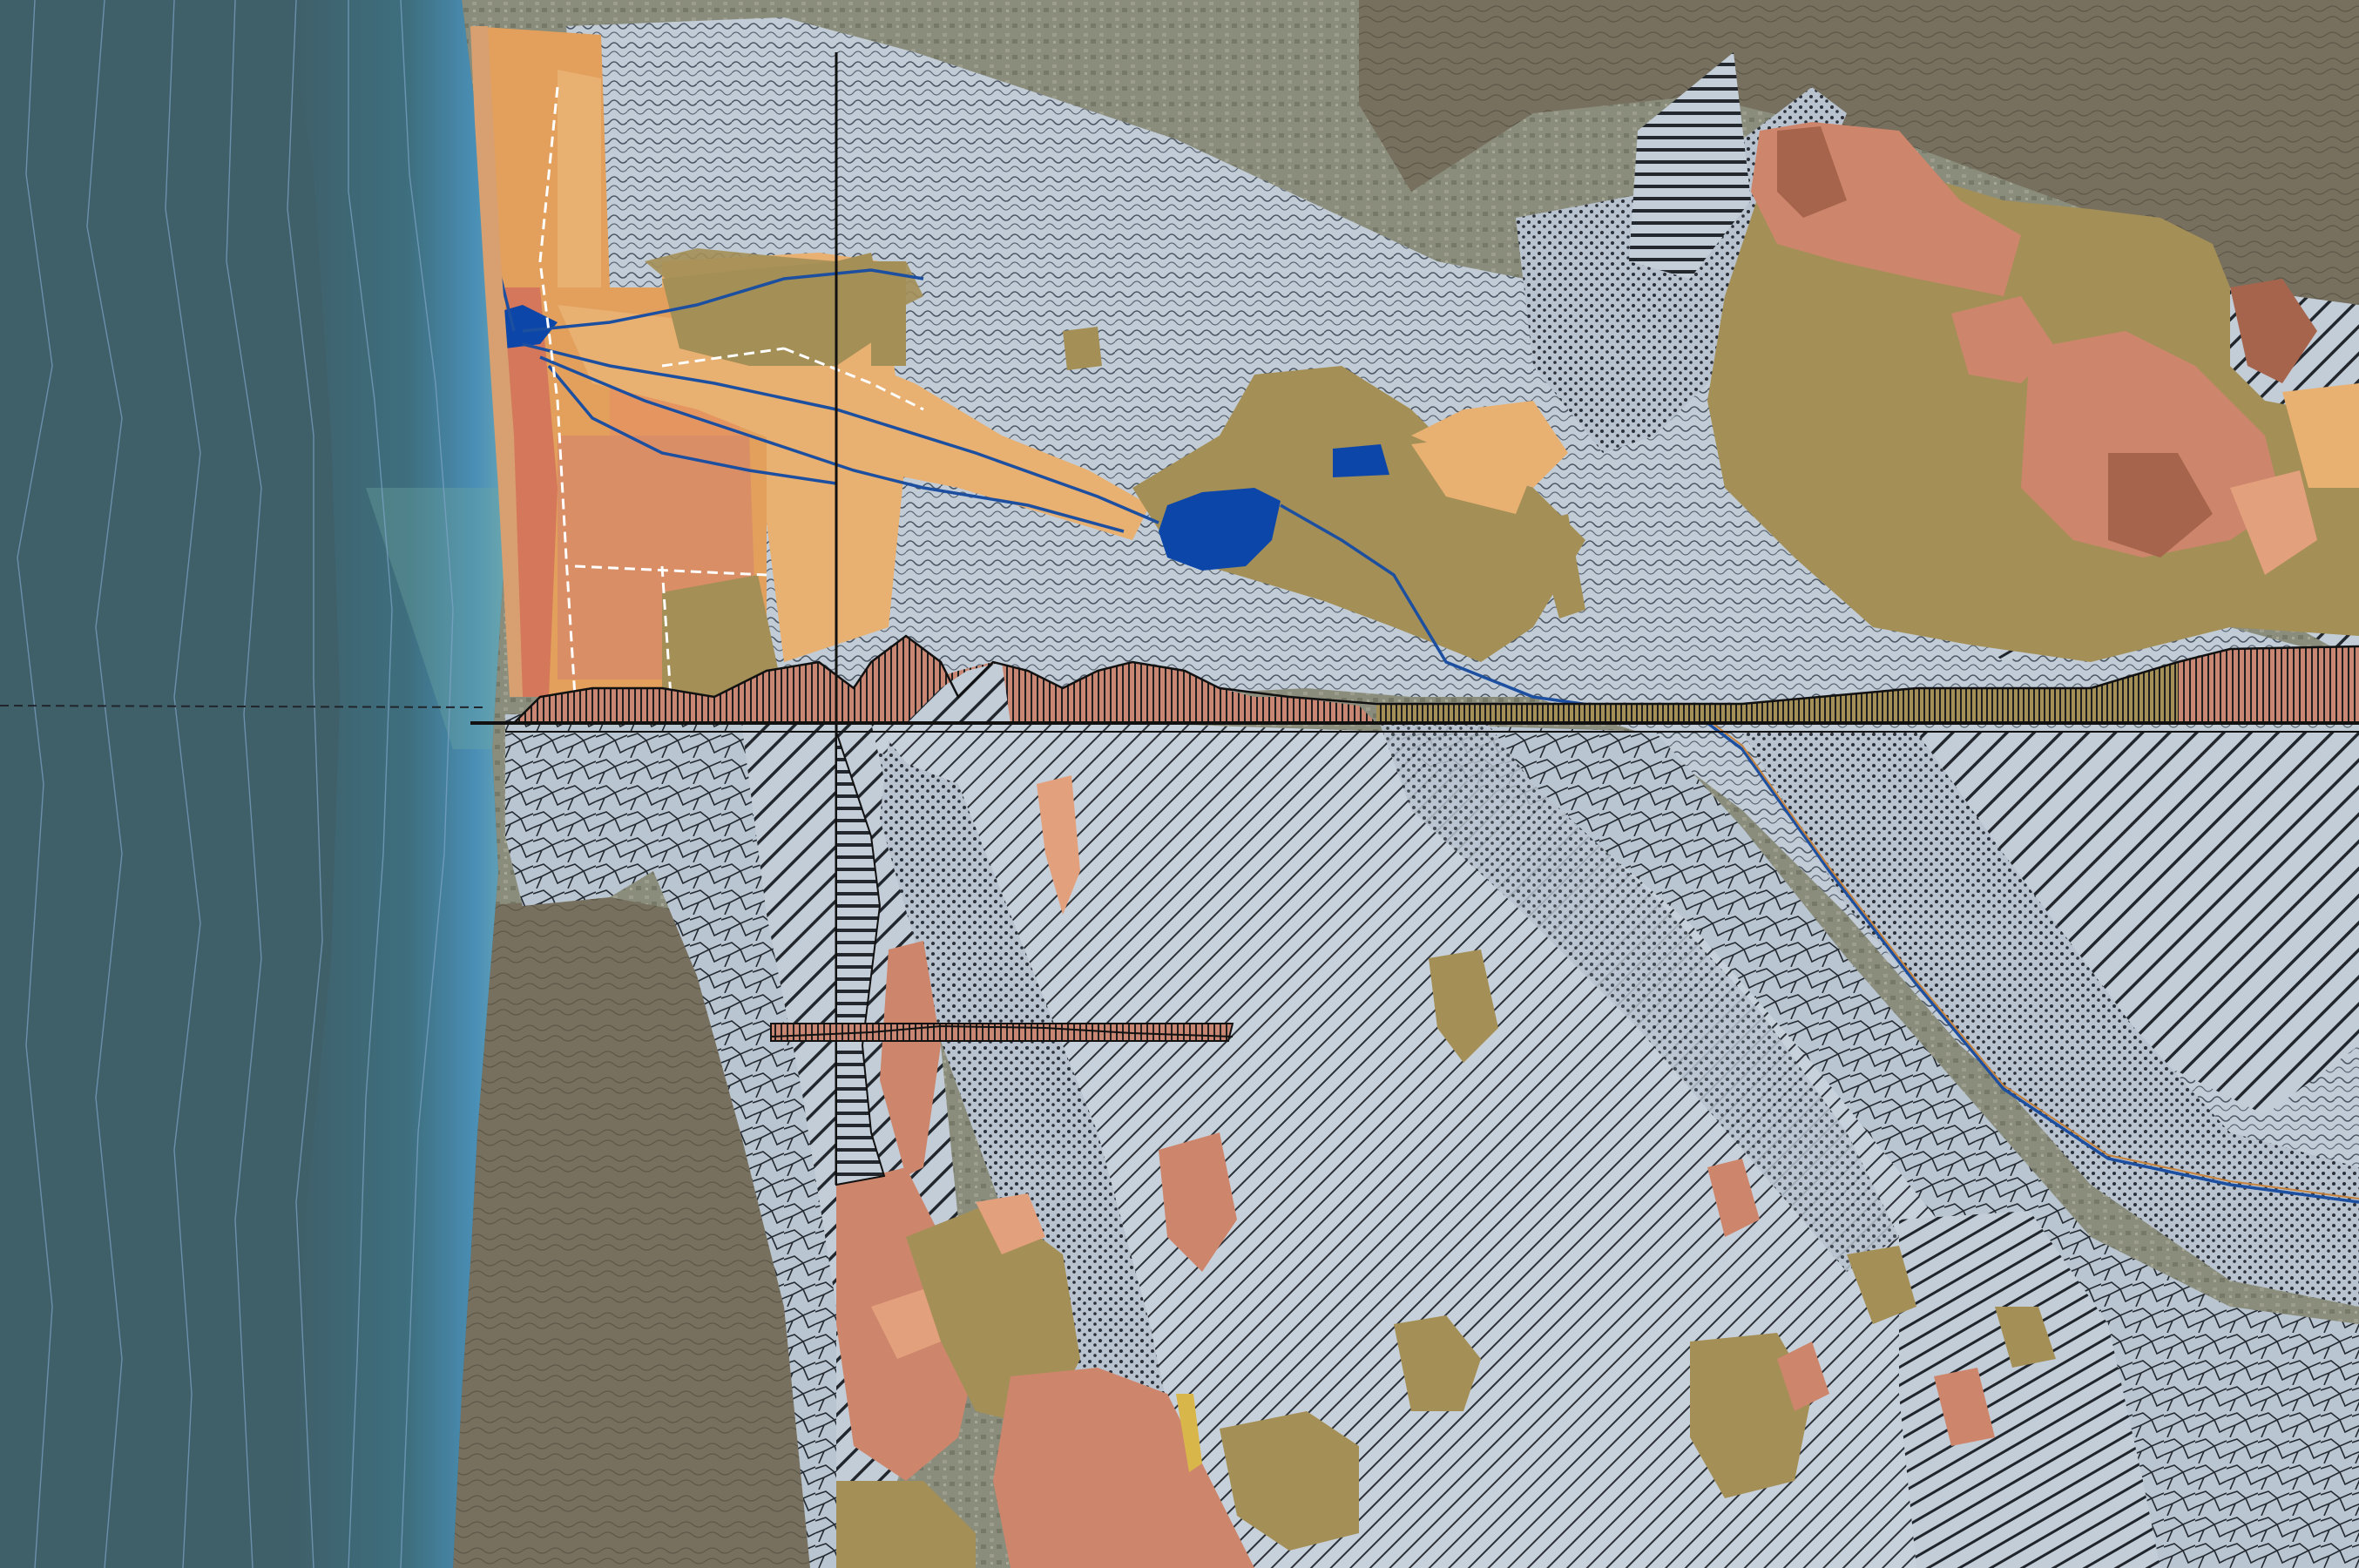 The image size is (2359, 1568). I want to click on pond, so click(1361, 460).